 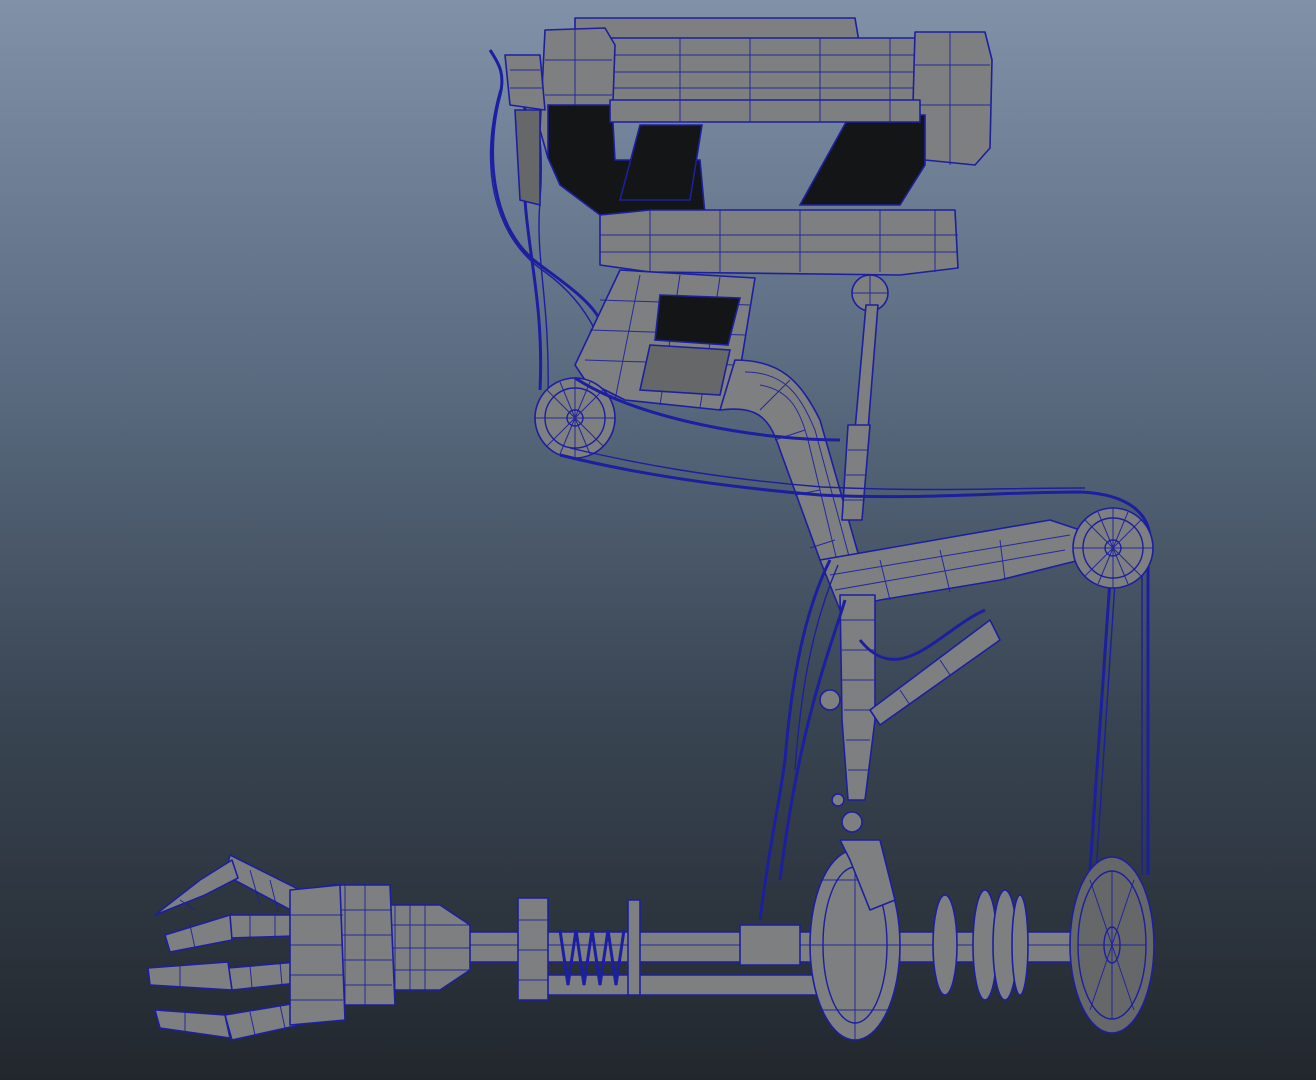 I want to click on gripper-claw, so click(x=246, y=947).